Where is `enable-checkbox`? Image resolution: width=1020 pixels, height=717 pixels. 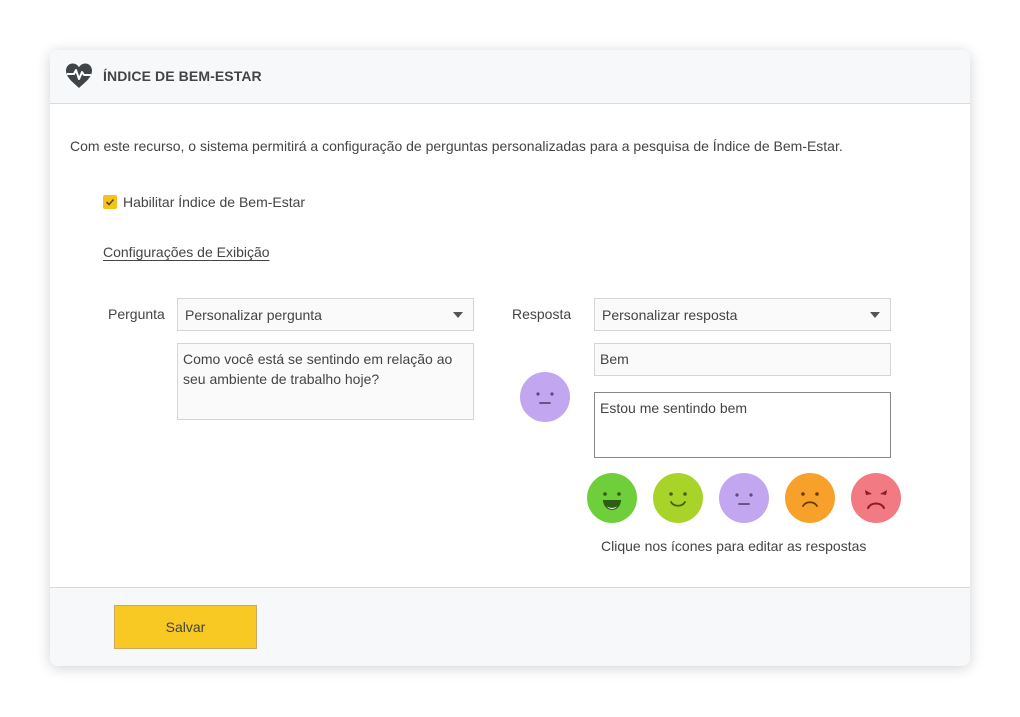
enable-checkbox is located at coordinates (110, 202).